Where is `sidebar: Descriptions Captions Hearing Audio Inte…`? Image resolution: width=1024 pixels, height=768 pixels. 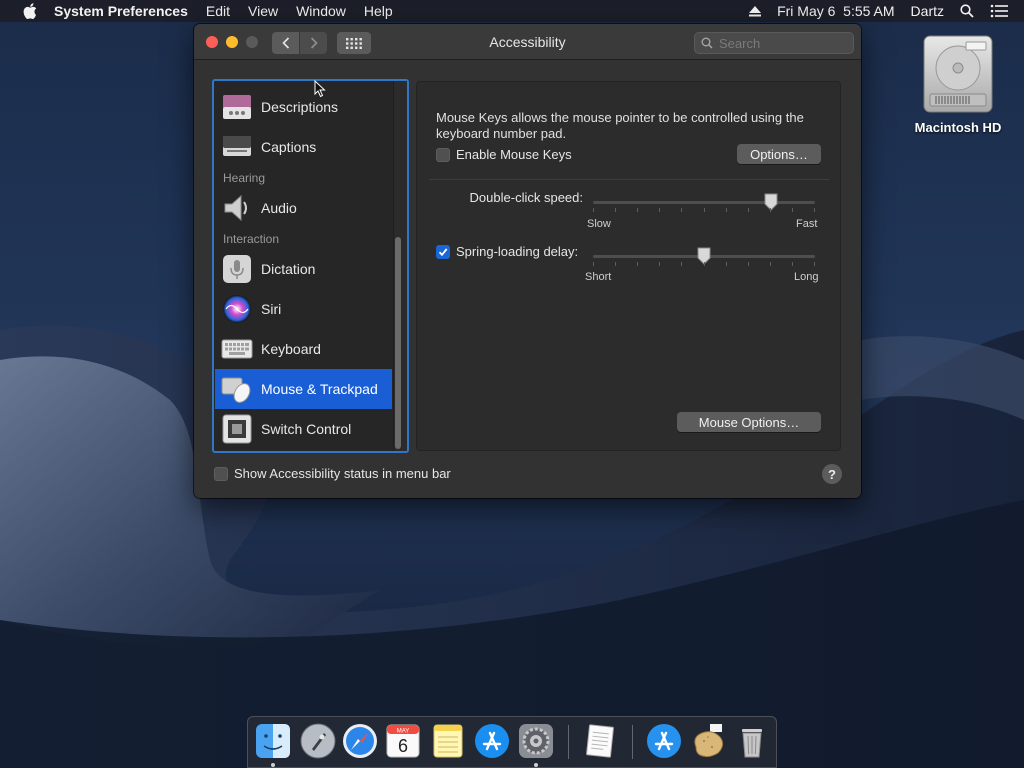 sidebar: Descriptions Captions Hearing Audio Inte… is located at coordinates (310, 266).